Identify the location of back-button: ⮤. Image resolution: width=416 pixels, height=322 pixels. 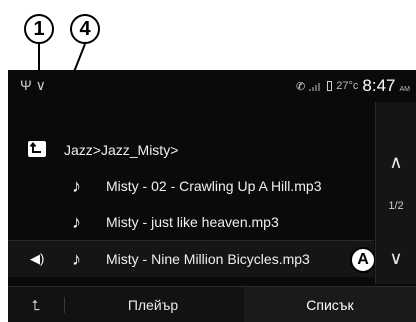
(36, 304).